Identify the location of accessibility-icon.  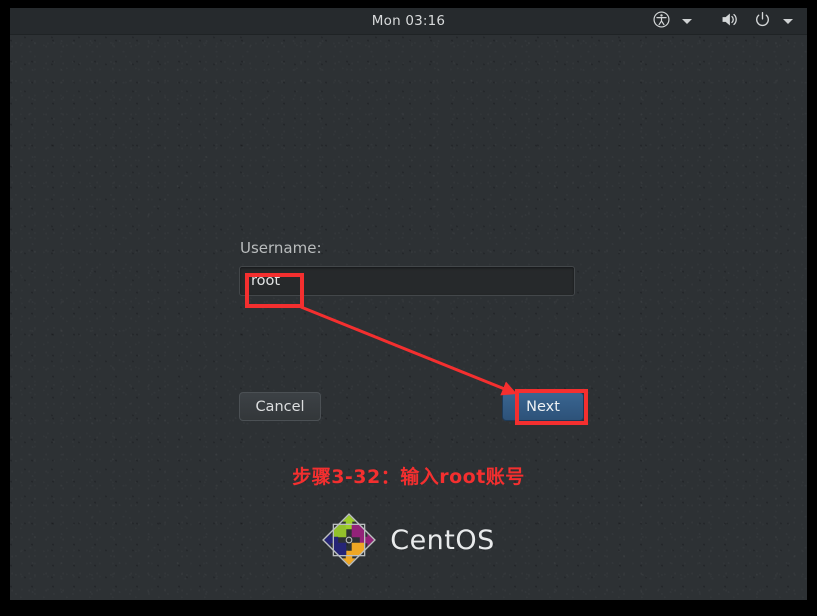
(661, 21).